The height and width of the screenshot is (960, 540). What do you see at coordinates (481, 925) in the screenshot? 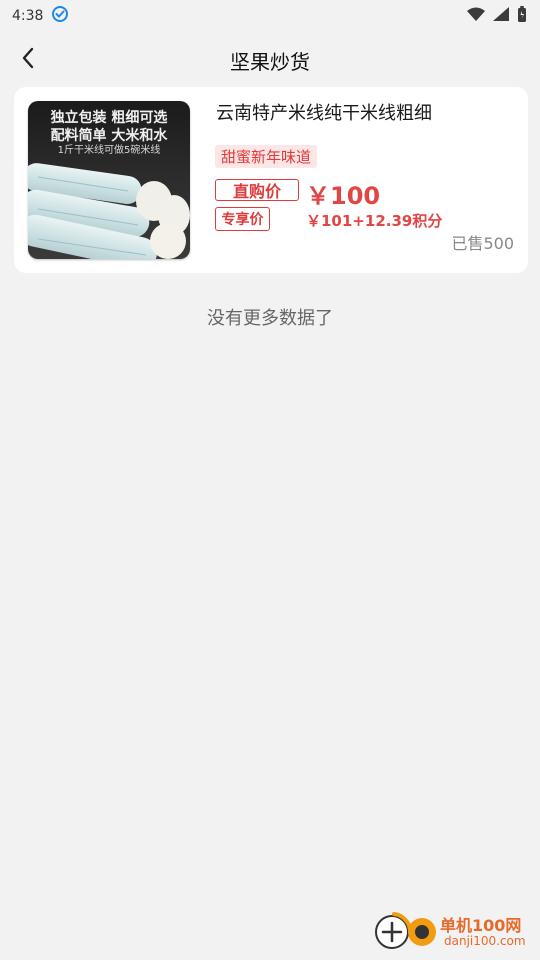
I see `watermark-name: 单机100网` at bounding box center [481, 925].